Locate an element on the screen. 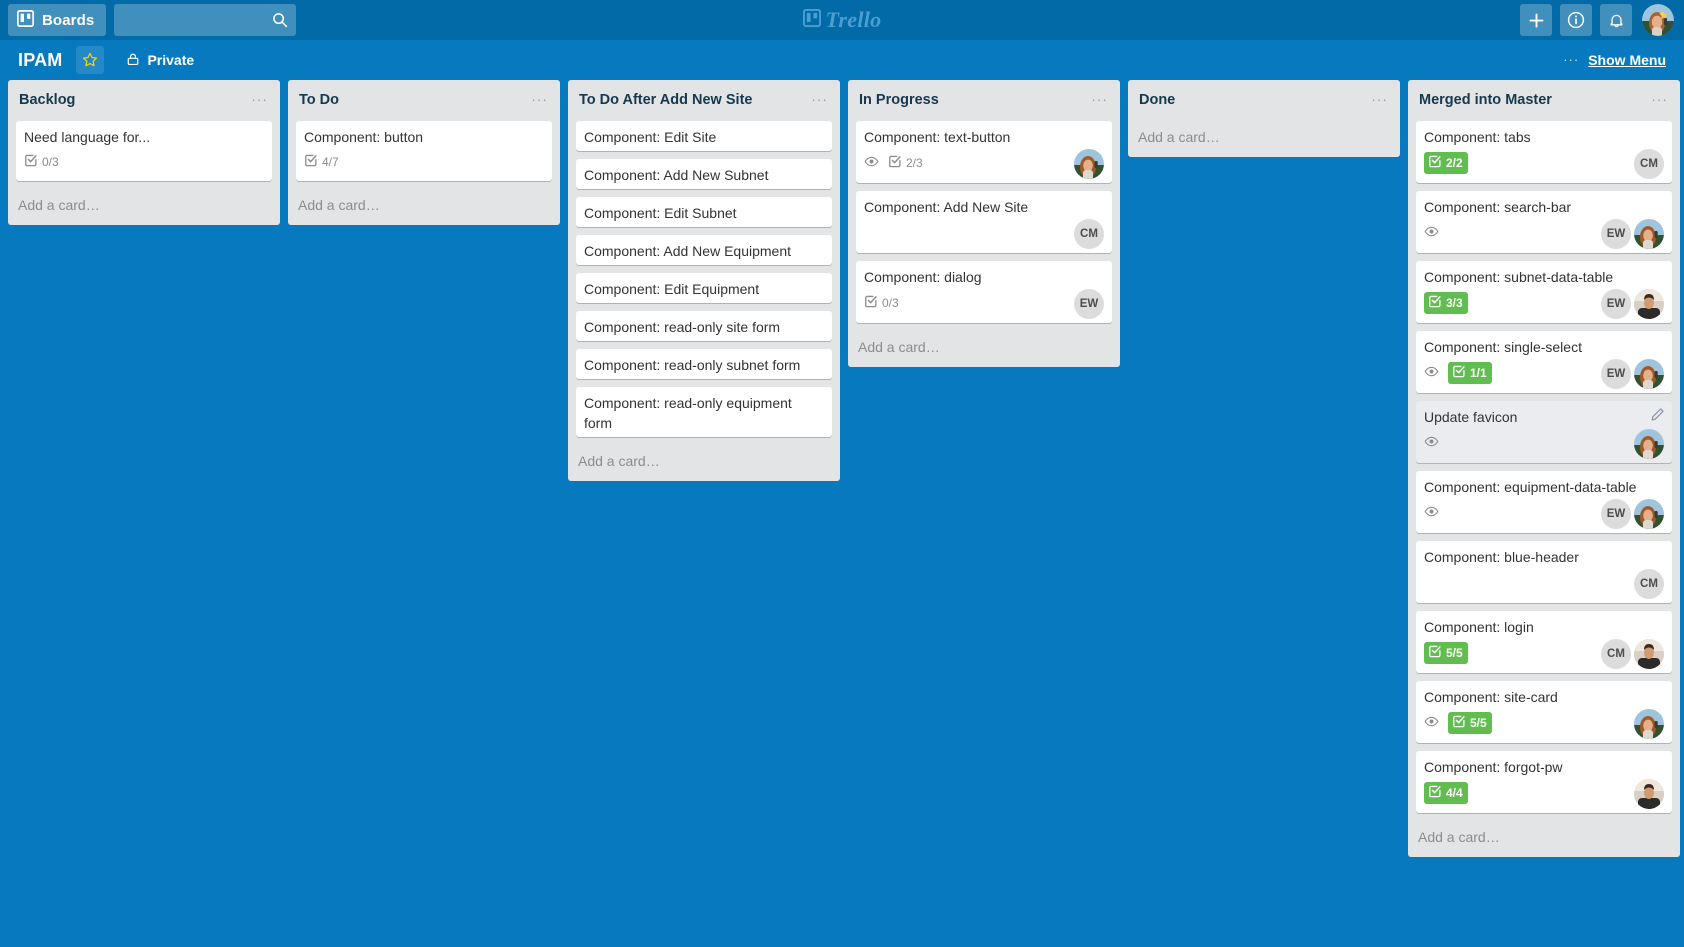 This screenshot has width=1684, height=947. card: Component: button 4/7 is located at coordinates (424, 151).